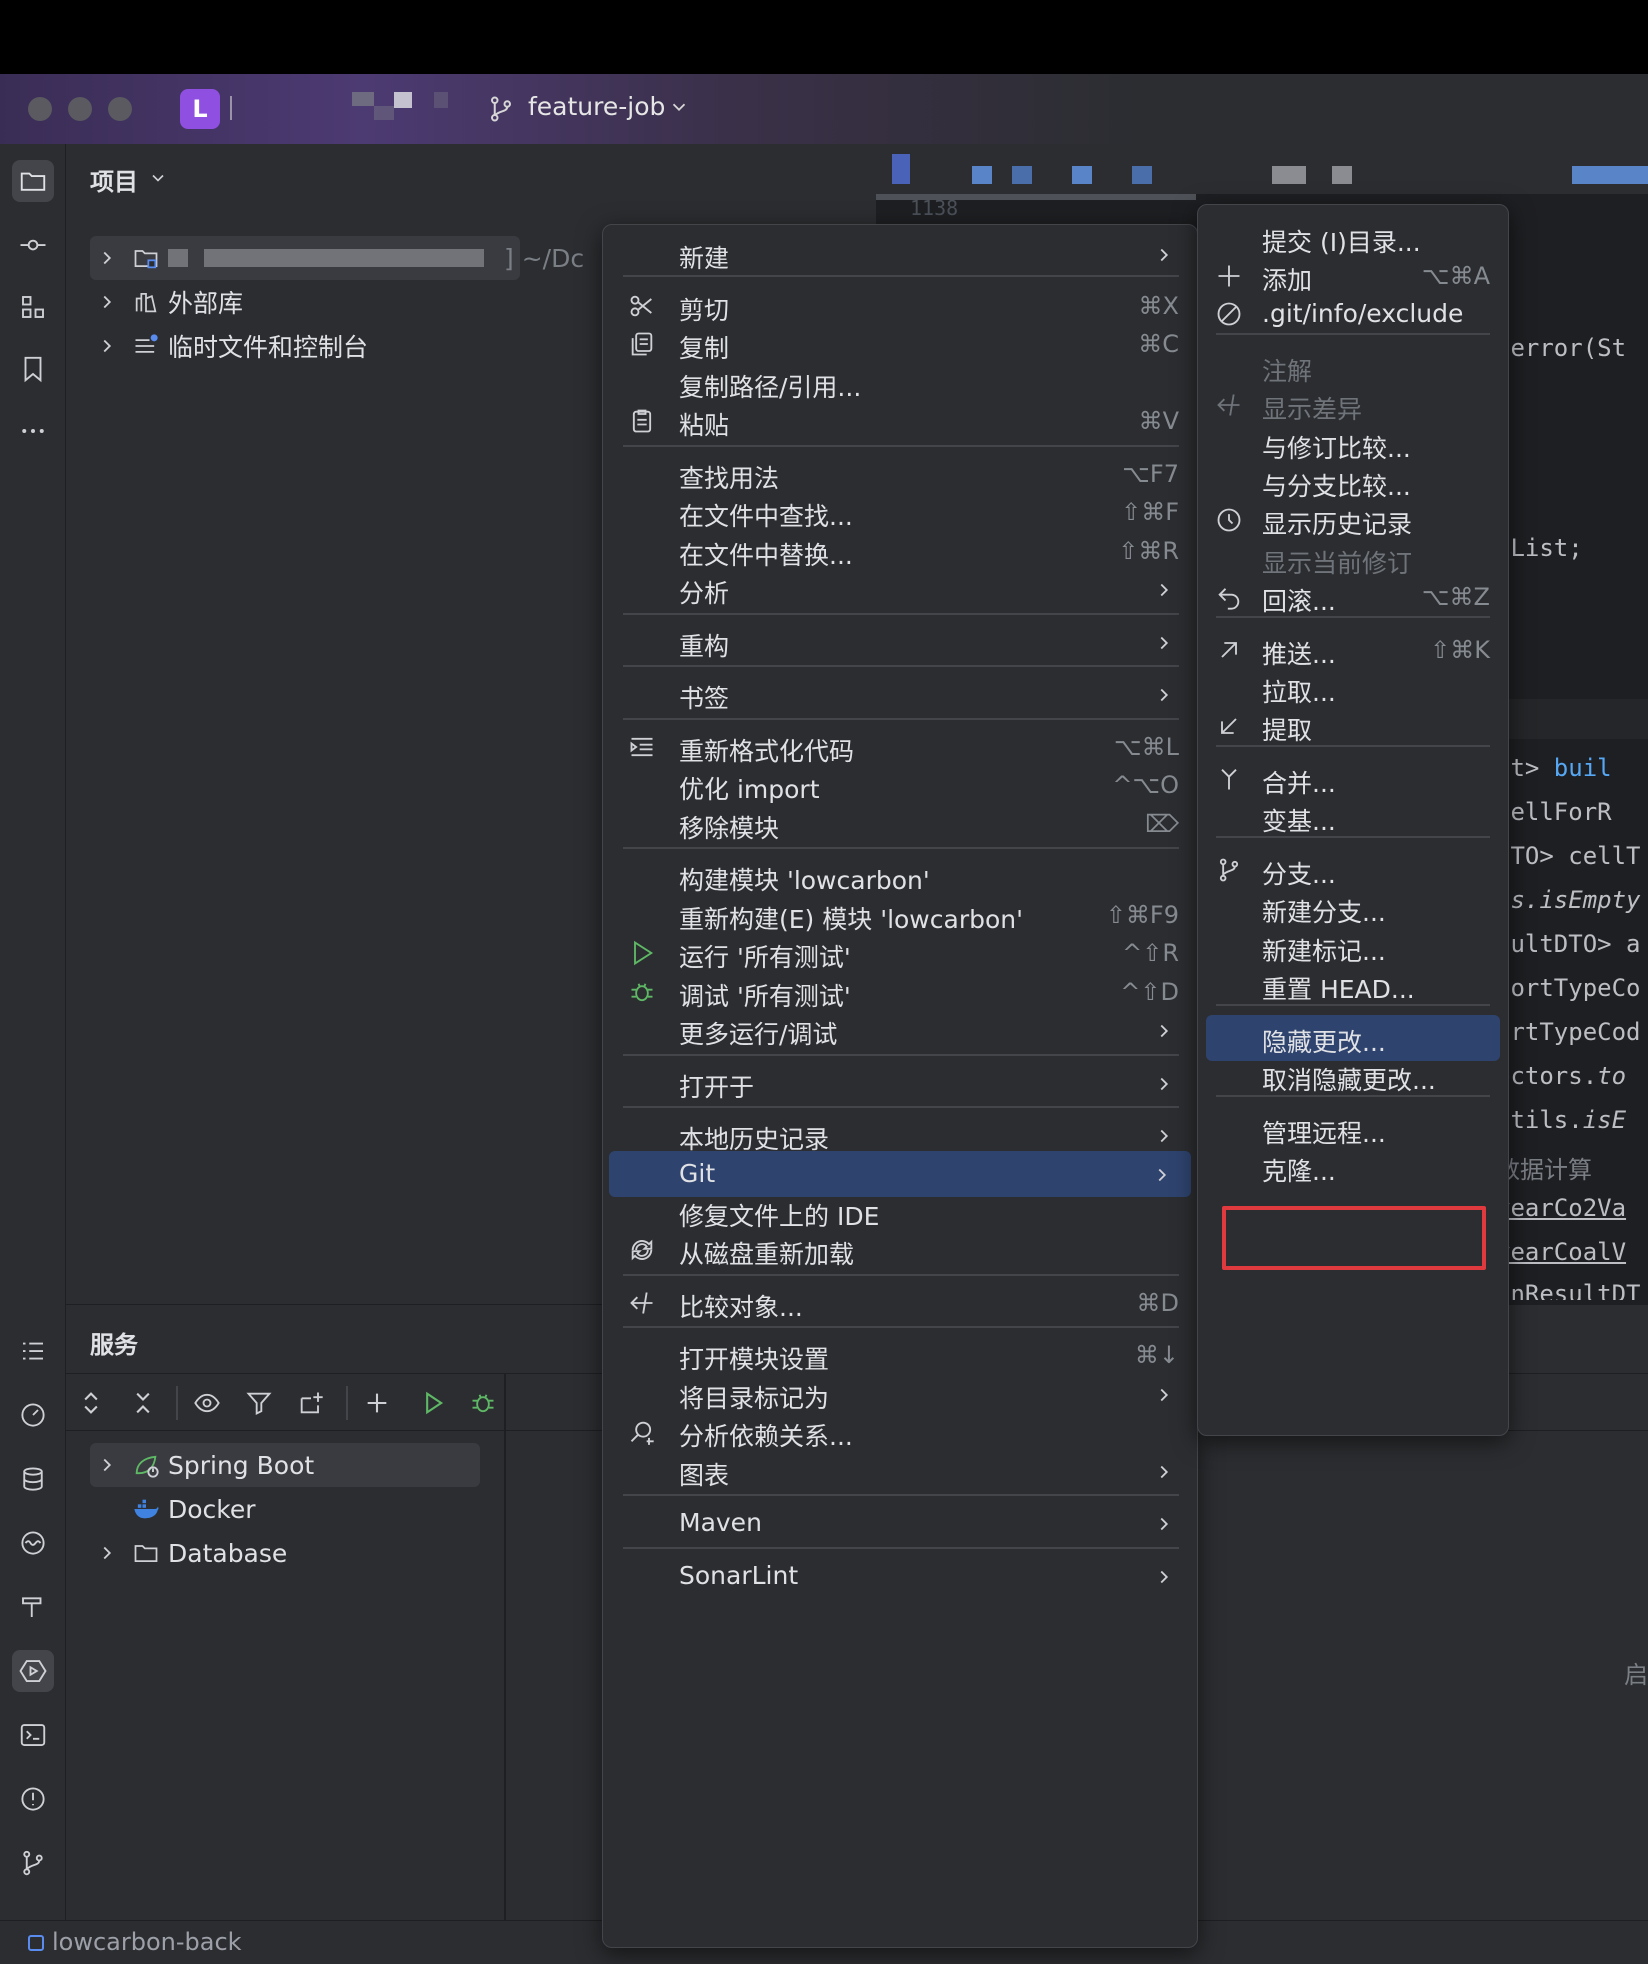 This screenshot has width=1648, height=1964. What do you see at coordinates (501, 109) in the screenshot?
I see `branch-icon` at bounding box center [501, 109].